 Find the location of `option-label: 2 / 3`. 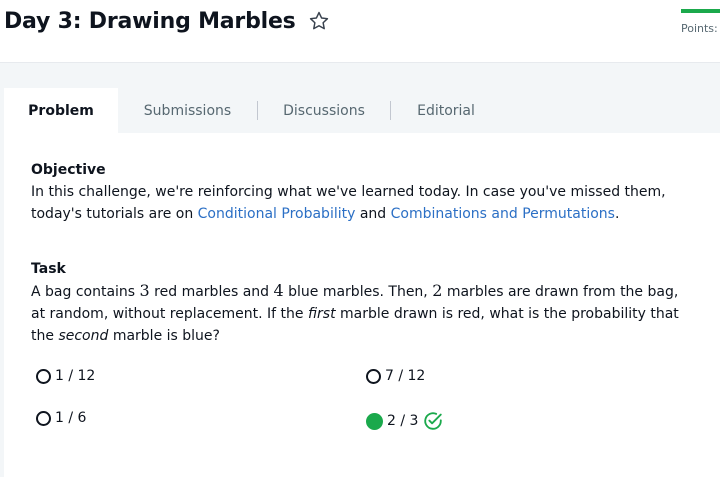

option-label: 2 / 3 is located at coordinates (403, 421).